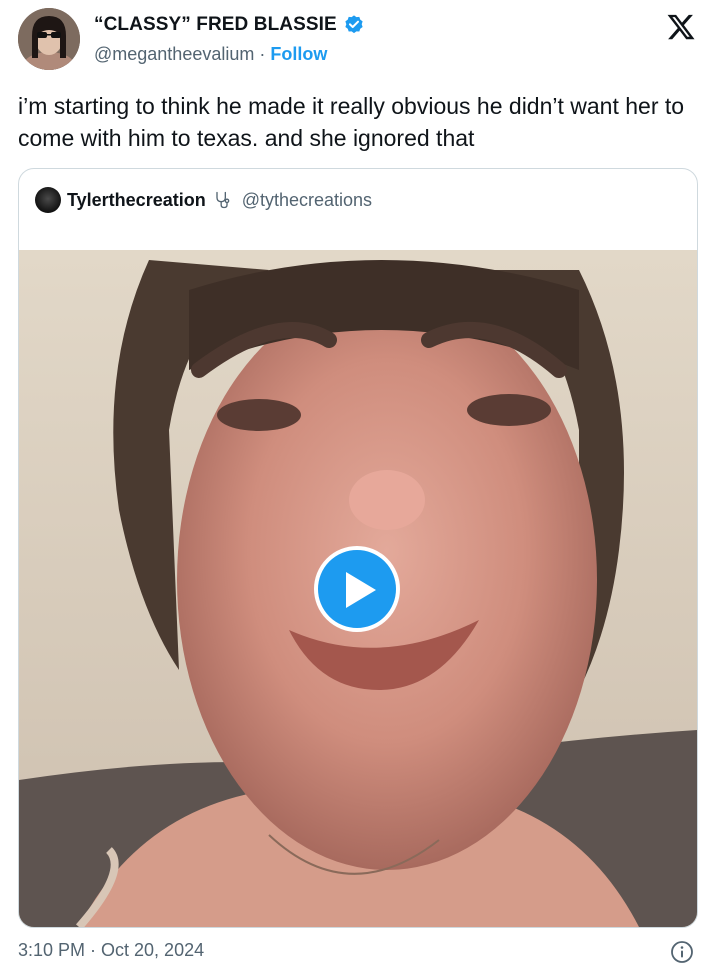  Describe the element at coordinates (682, 952) in the screenshot. I see `info-icon` at that location.